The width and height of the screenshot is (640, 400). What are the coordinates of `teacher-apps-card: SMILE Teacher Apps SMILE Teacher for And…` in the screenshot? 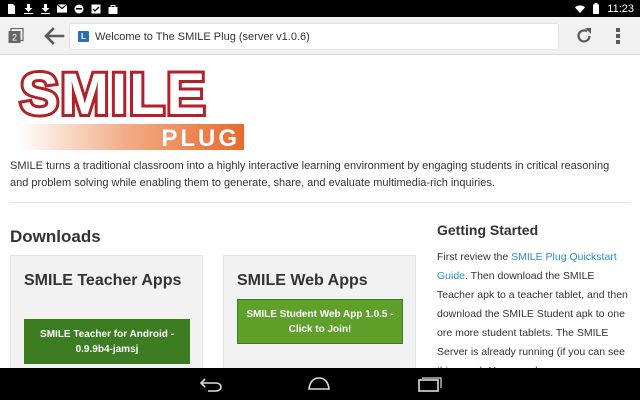 It's located at (106, 311).